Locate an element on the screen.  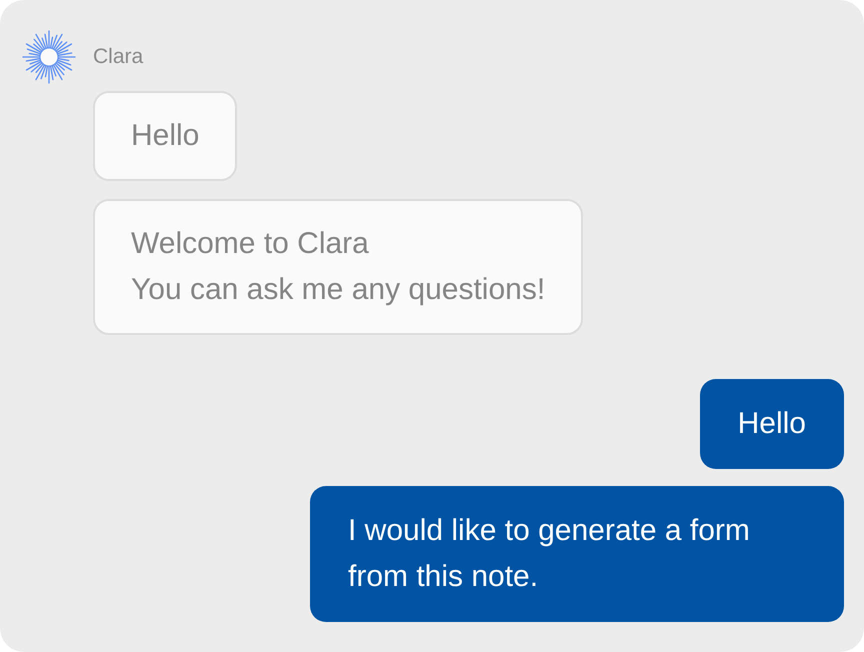
sender-name: Clara is located at coordinates (118, 57).